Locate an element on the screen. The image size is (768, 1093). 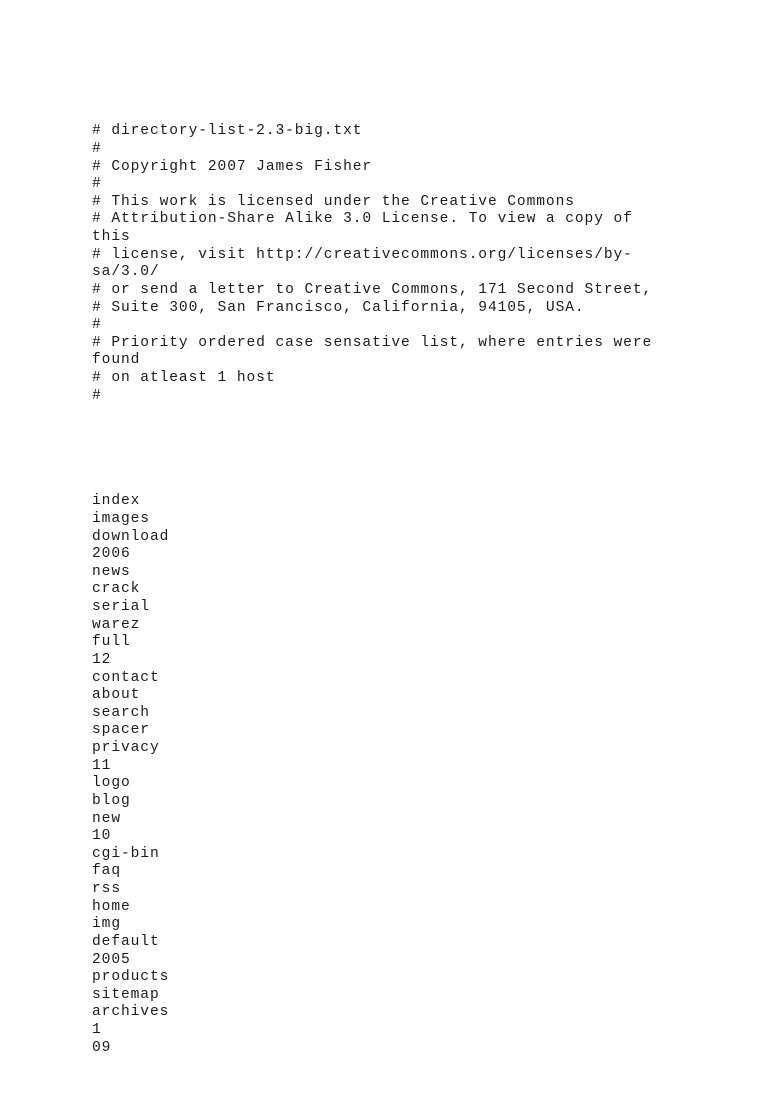
wordlist-entry: 1 is located at coordinates (97, 1030).